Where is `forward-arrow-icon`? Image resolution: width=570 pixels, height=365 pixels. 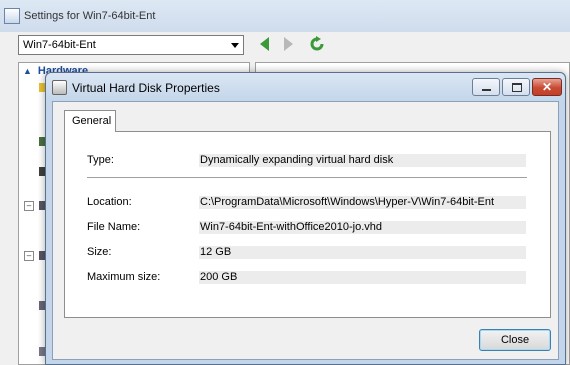
forward-arrow-icon is located at coordinates (288, 44).